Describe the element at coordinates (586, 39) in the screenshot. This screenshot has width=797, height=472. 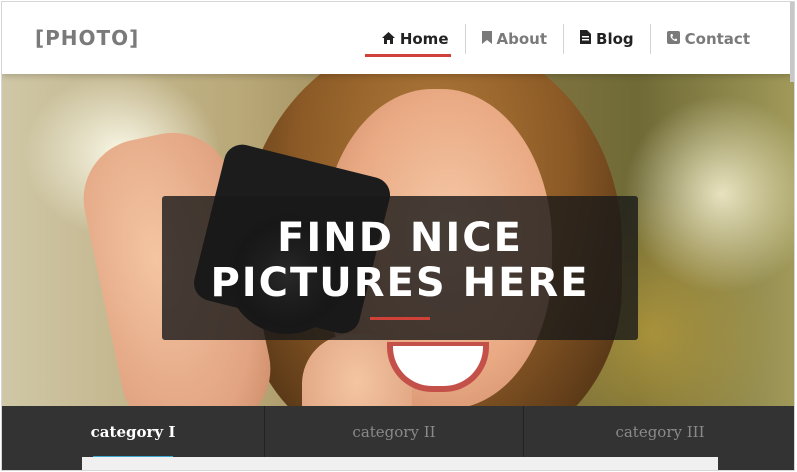
I see `document-icon` at that location.